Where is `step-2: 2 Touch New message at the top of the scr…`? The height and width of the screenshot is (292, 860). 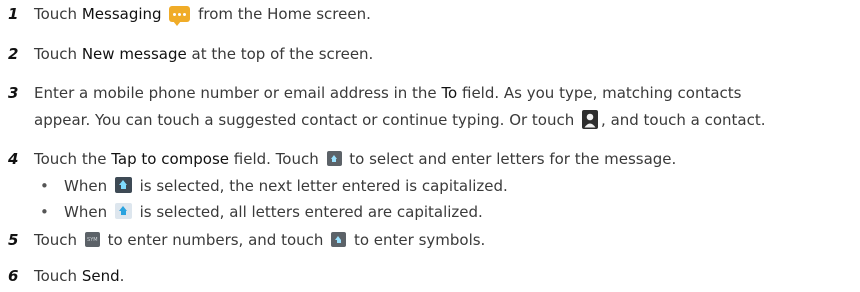
step-2: 2 Touch New message at the top of the scr… is located at coordinates (190, 54).